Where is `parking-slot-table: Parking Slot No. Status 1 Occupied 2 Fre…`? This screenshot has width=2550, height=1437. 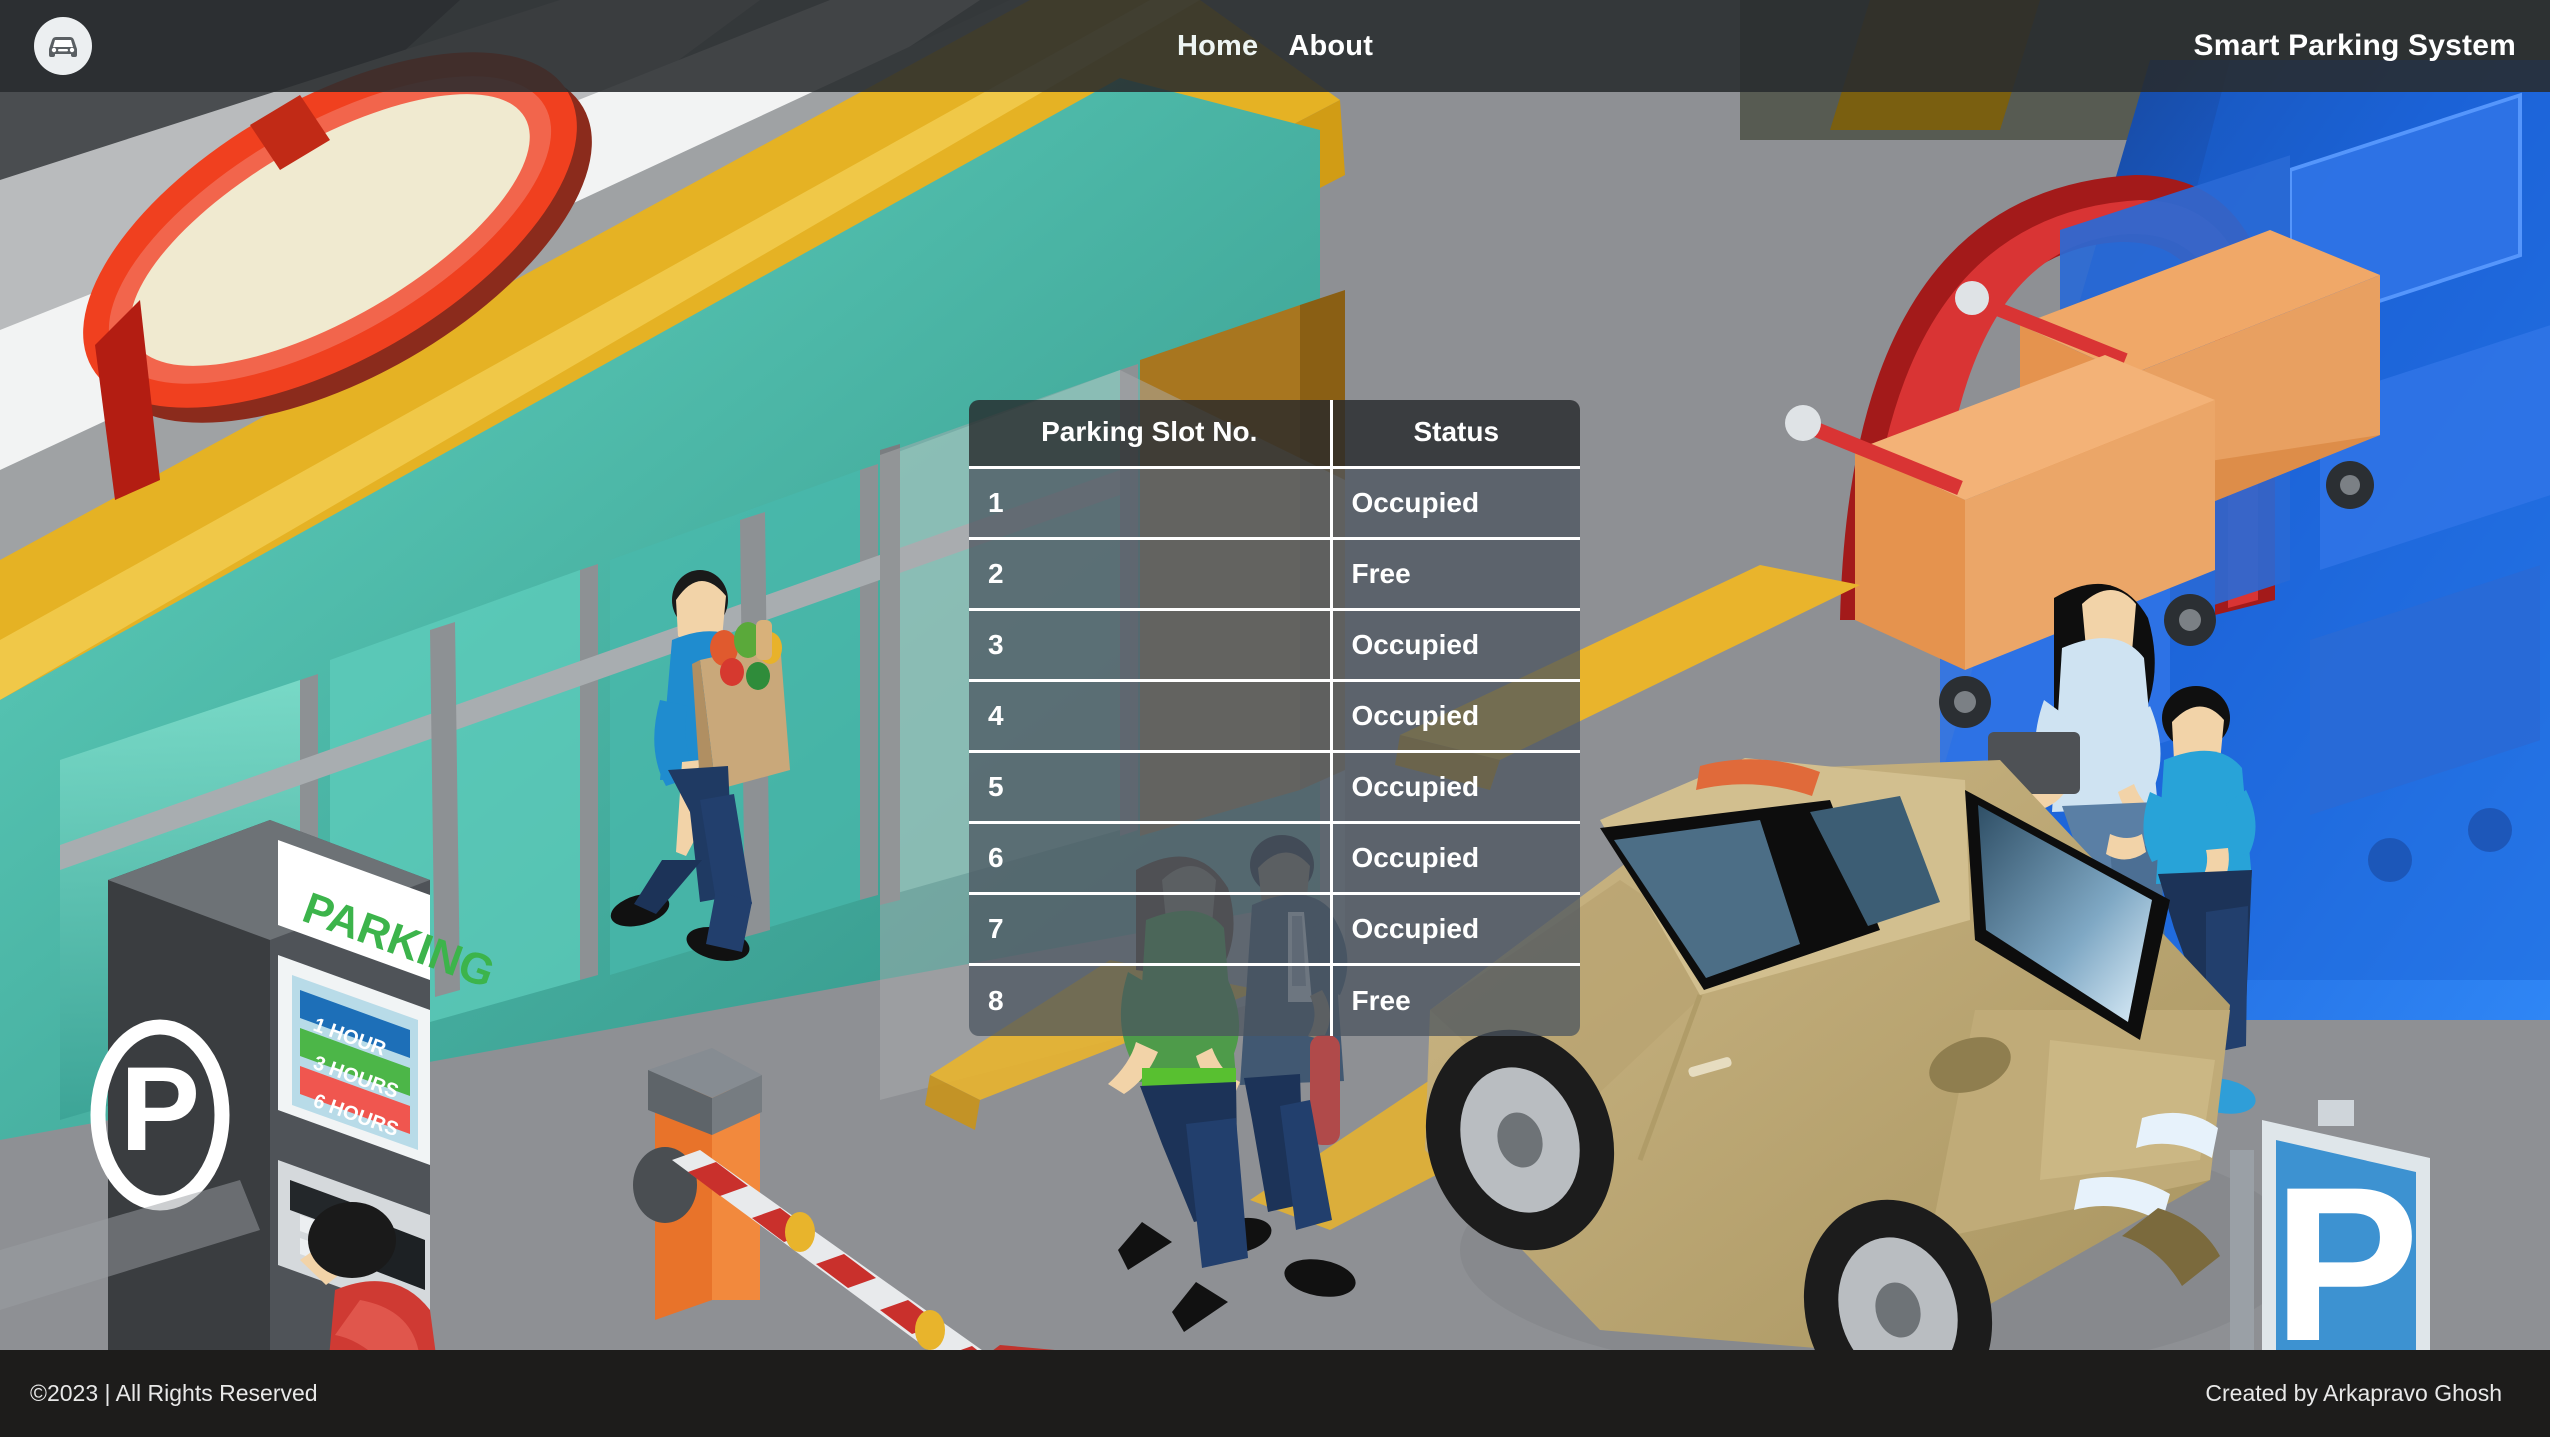 parking-slot-table: Parking Slot No. Status 1 Occupied 2 Fre… is located at coordinates (1274, 718).